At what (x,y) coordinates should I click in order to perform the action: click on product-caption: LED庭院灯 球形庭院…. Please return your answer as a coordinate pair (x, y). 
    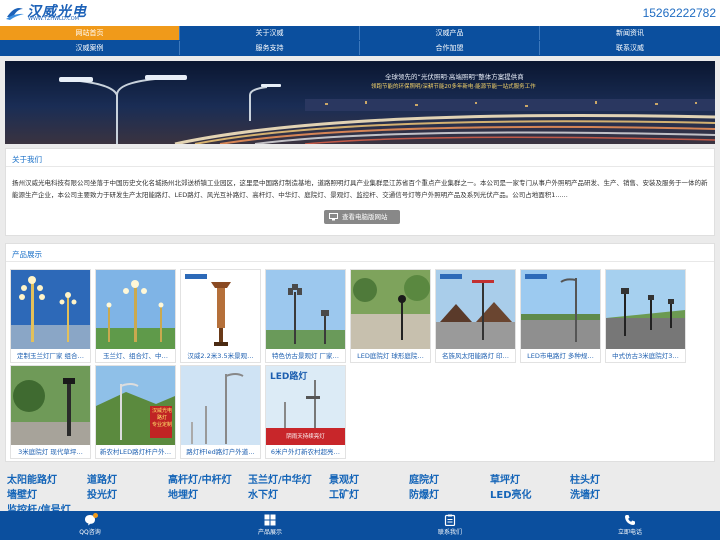
    Looking at the image, I should click on (390, 356).